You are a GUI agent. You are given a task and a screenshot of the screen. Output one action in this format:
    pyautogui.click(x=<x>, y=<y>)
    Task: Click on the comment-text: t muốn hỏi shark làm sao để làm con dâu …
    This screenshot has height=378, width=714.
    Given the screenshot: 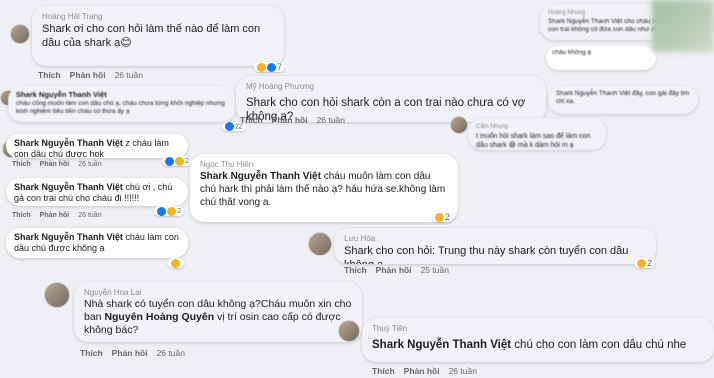 What is the action you would take?
    pyautogui.click(x=533, y=141)
    